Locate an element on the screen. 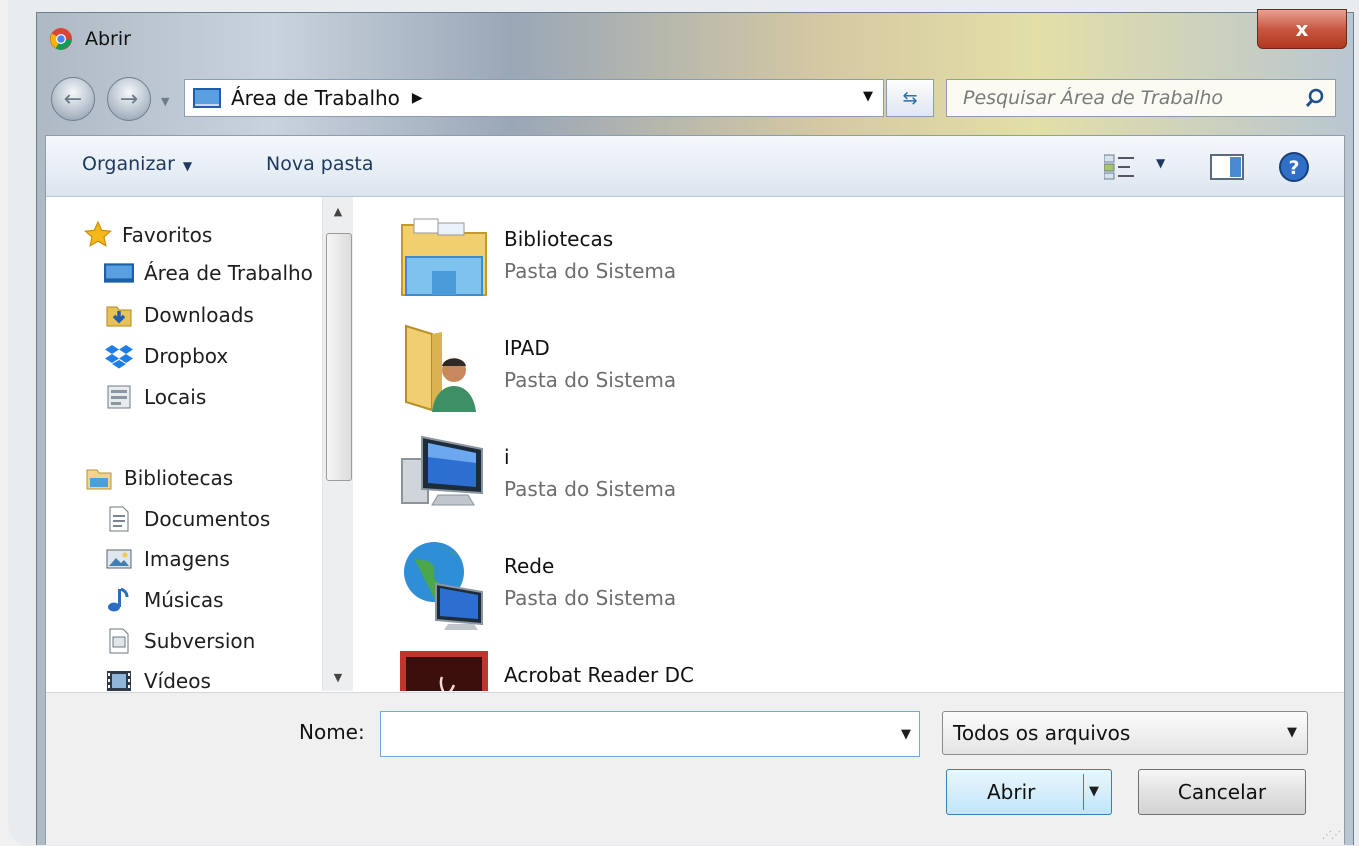 The height and width of the screenshot is (846, 1359). music-icon is located at coordinates (118, 599).